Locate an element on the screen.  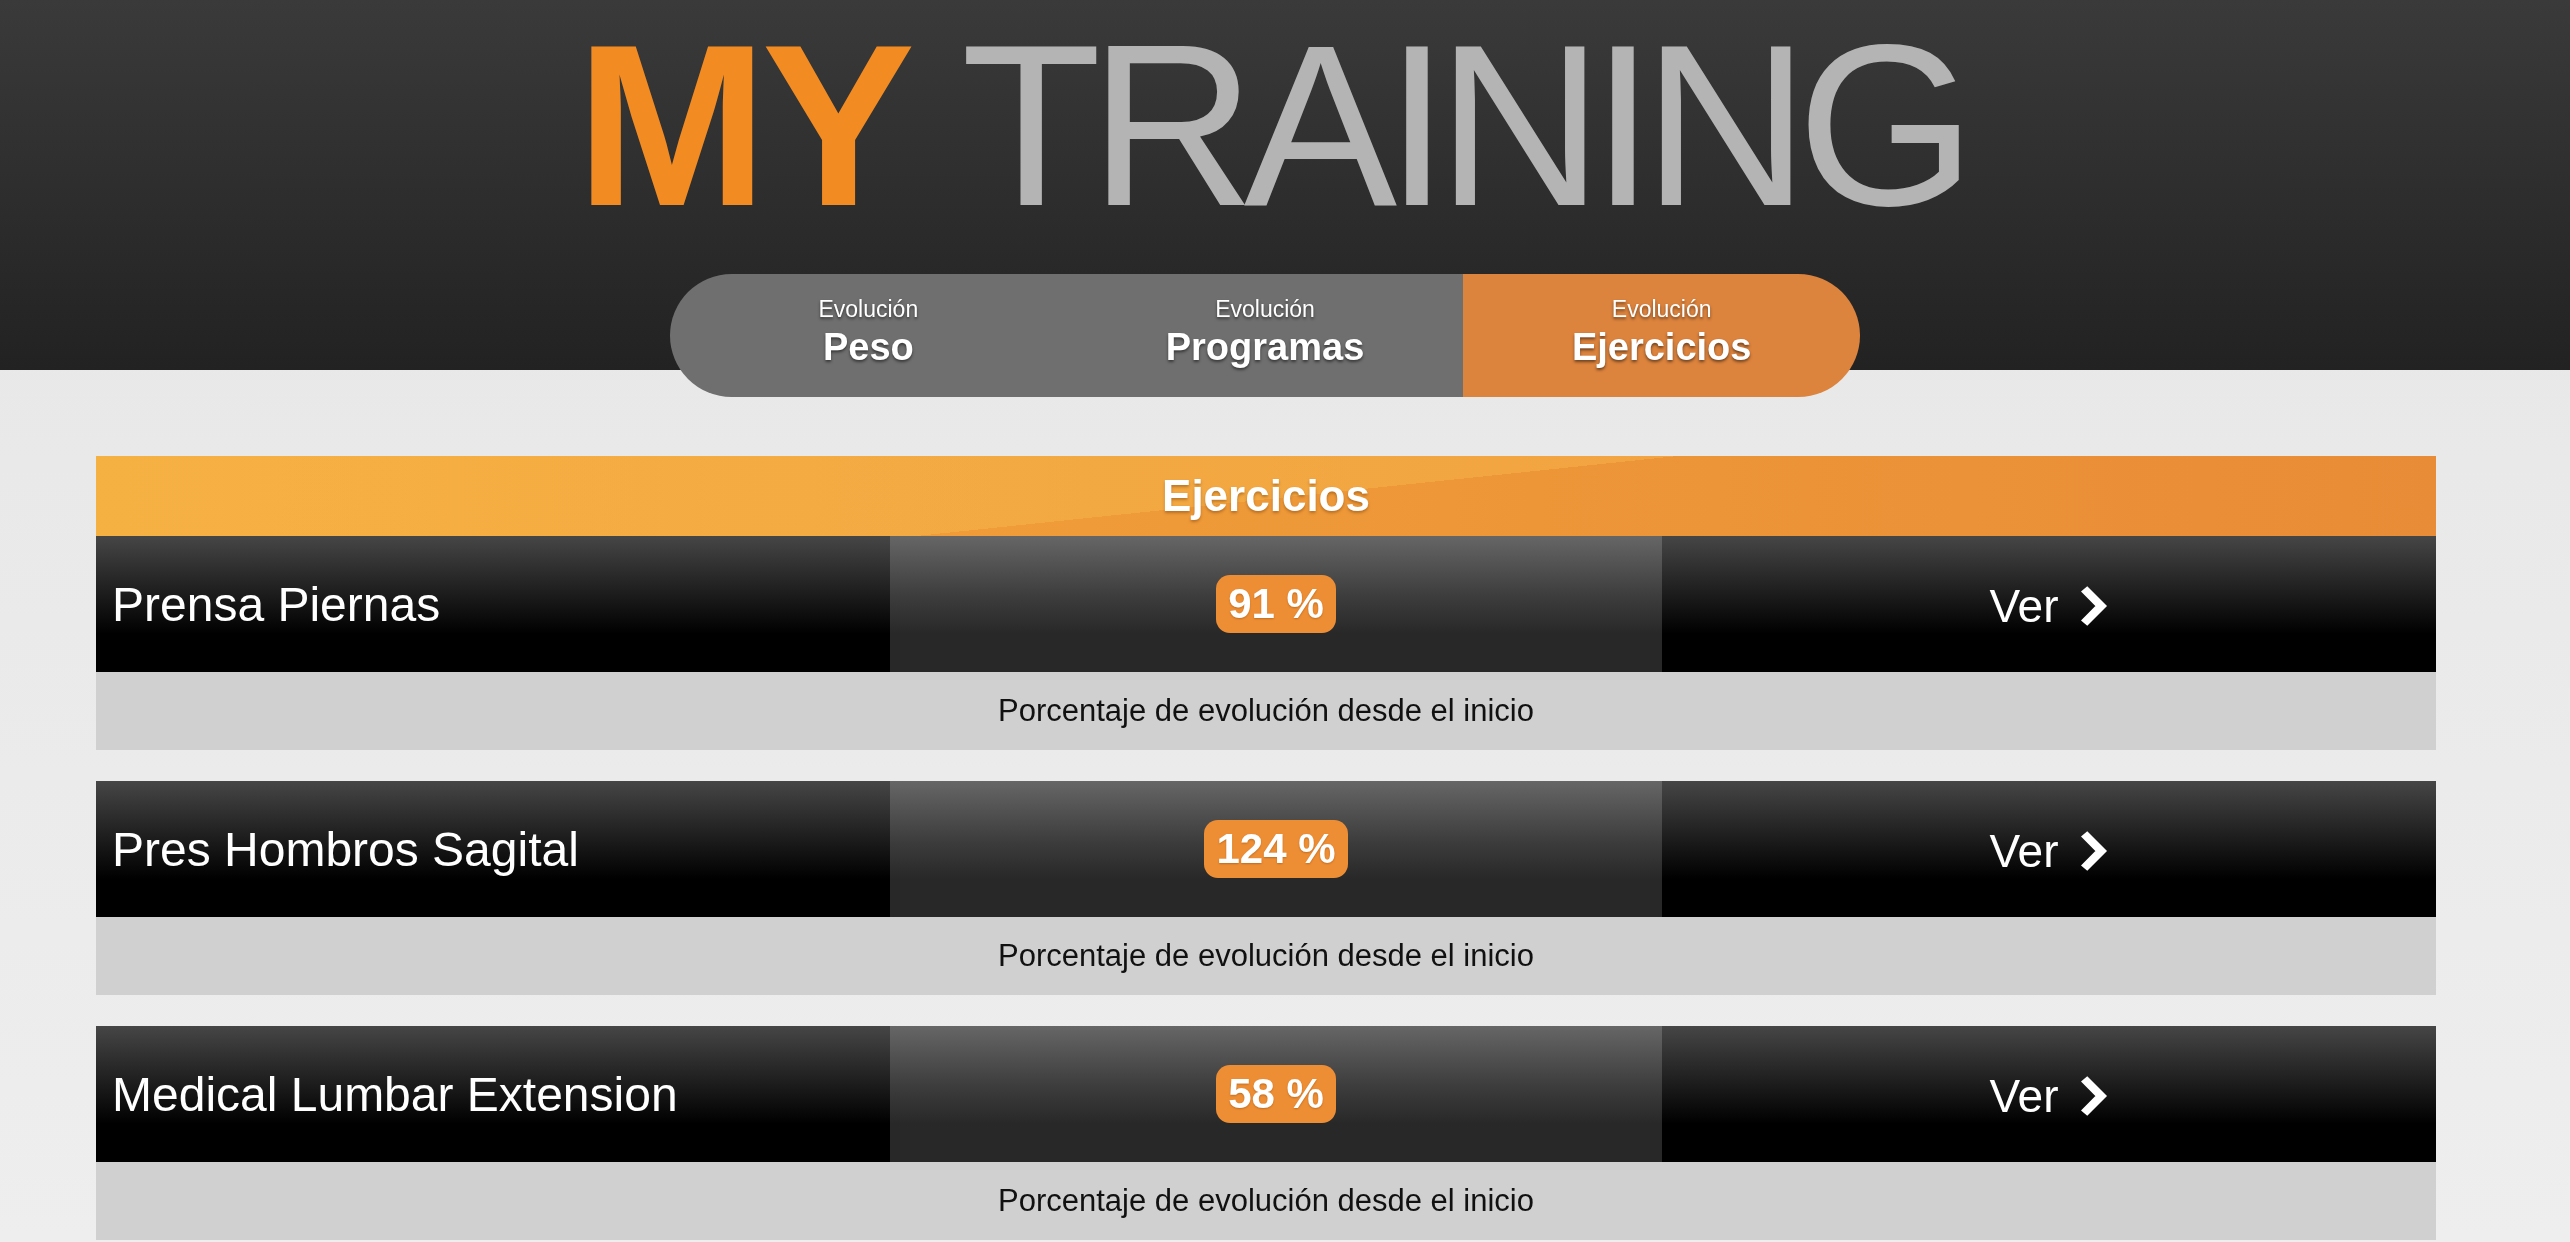
logo-accent-text: MY is located at coordinates (743, 126).